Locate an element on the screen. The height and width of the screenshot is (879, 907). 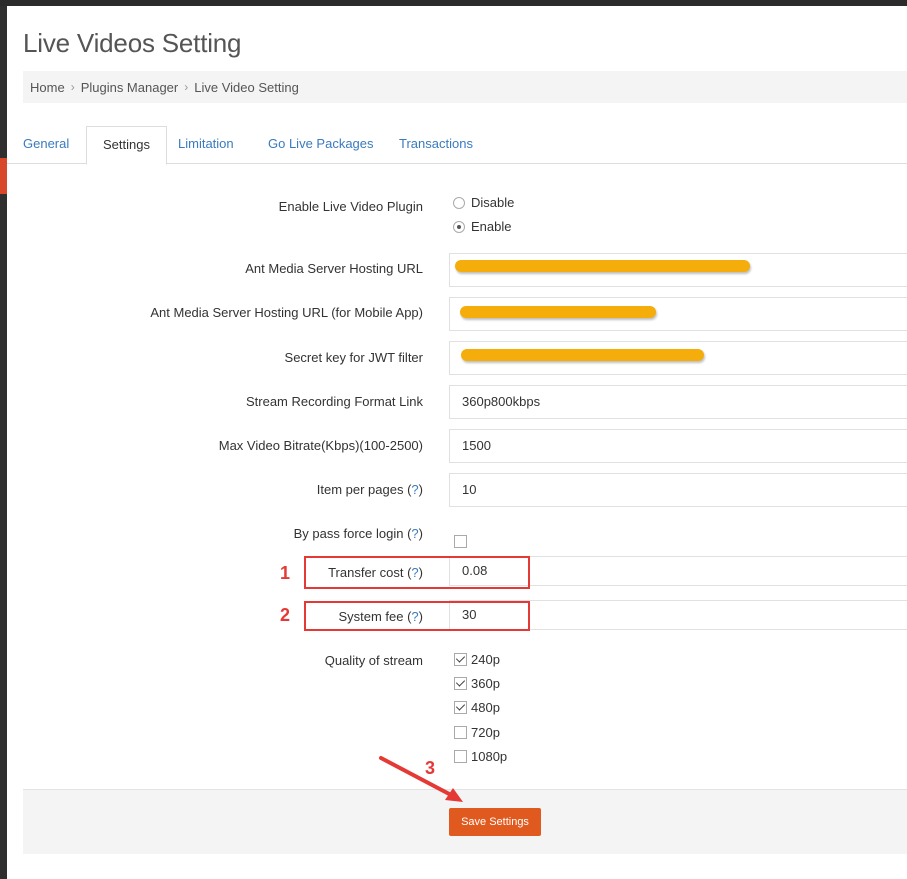
quality-option-480p: 480p is located at coordinates (477, 707).